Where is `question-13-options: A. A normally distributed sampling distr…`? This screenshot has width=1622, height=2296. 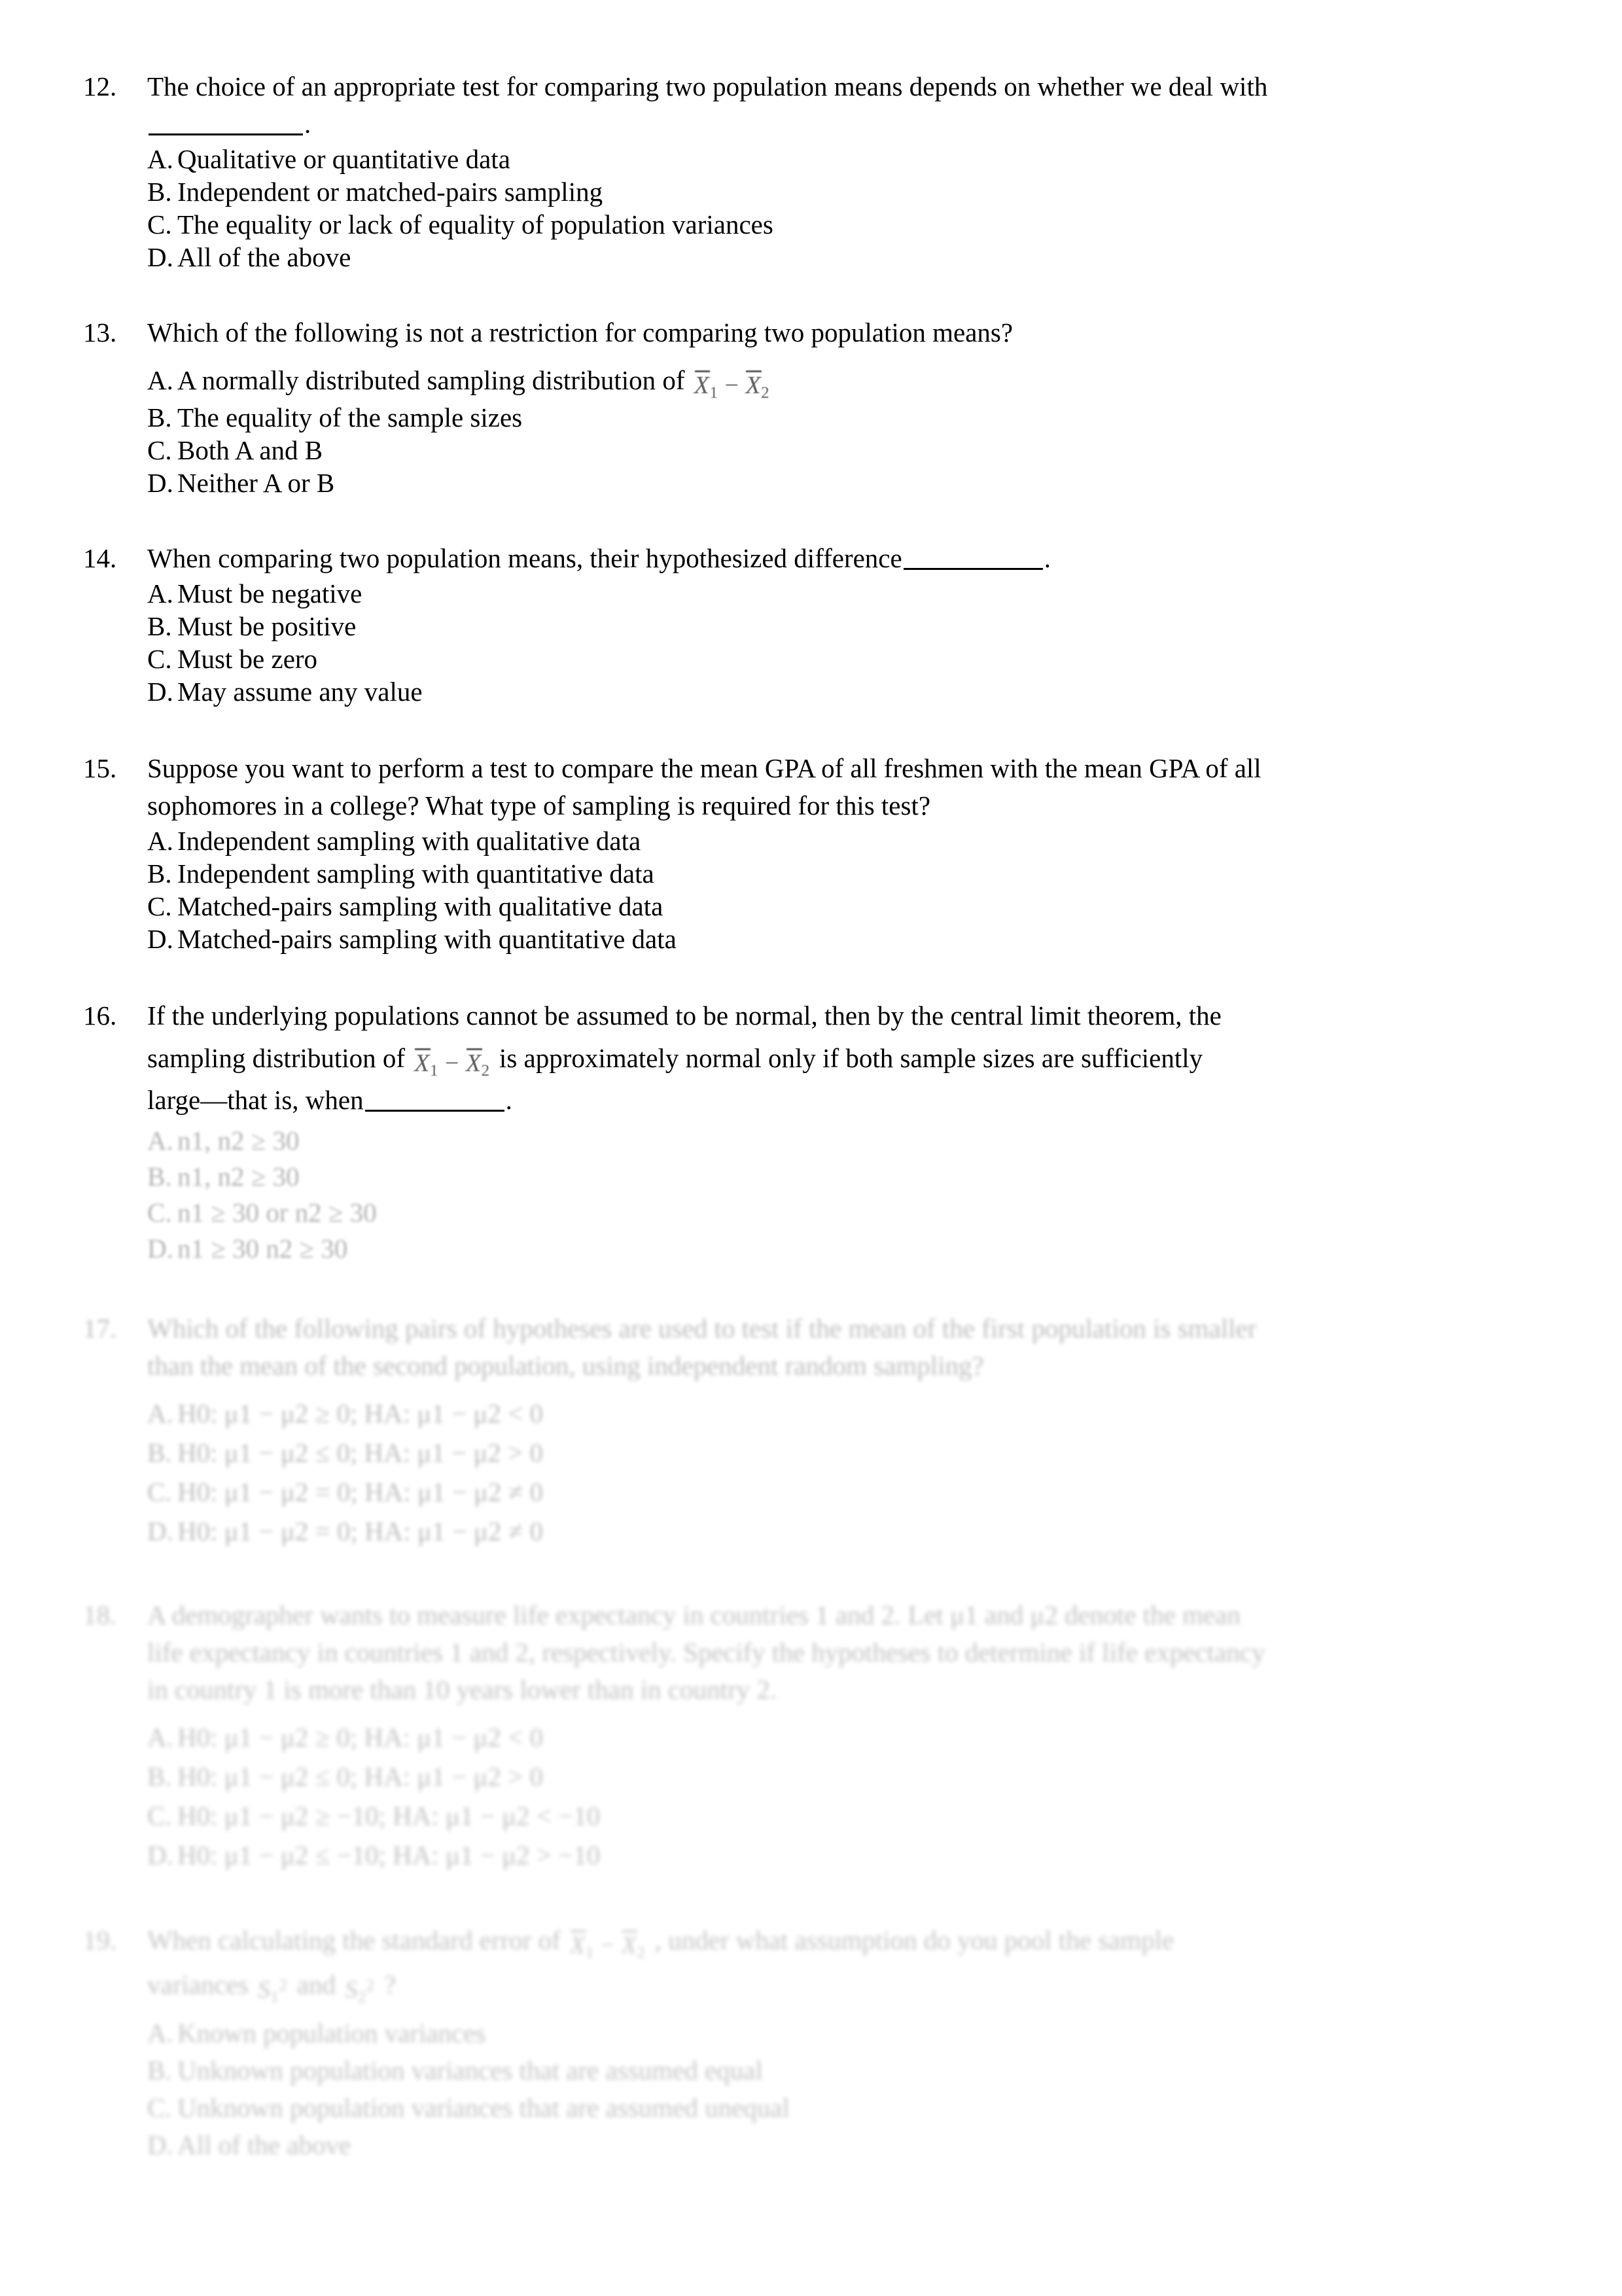
question-13-options: A. A normally distributed sampling distr… is located at coordinates (816, 430).